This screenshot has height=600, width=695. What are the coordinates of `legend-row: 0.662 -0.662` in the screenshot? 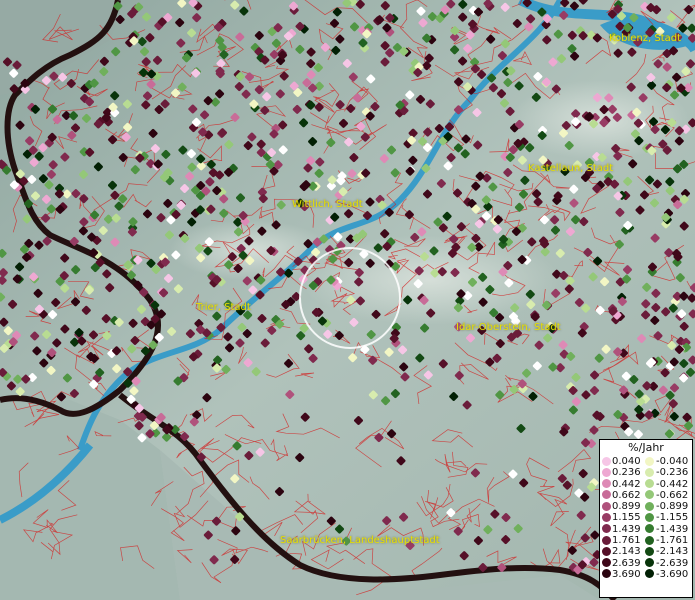 It's located at (646, 495).